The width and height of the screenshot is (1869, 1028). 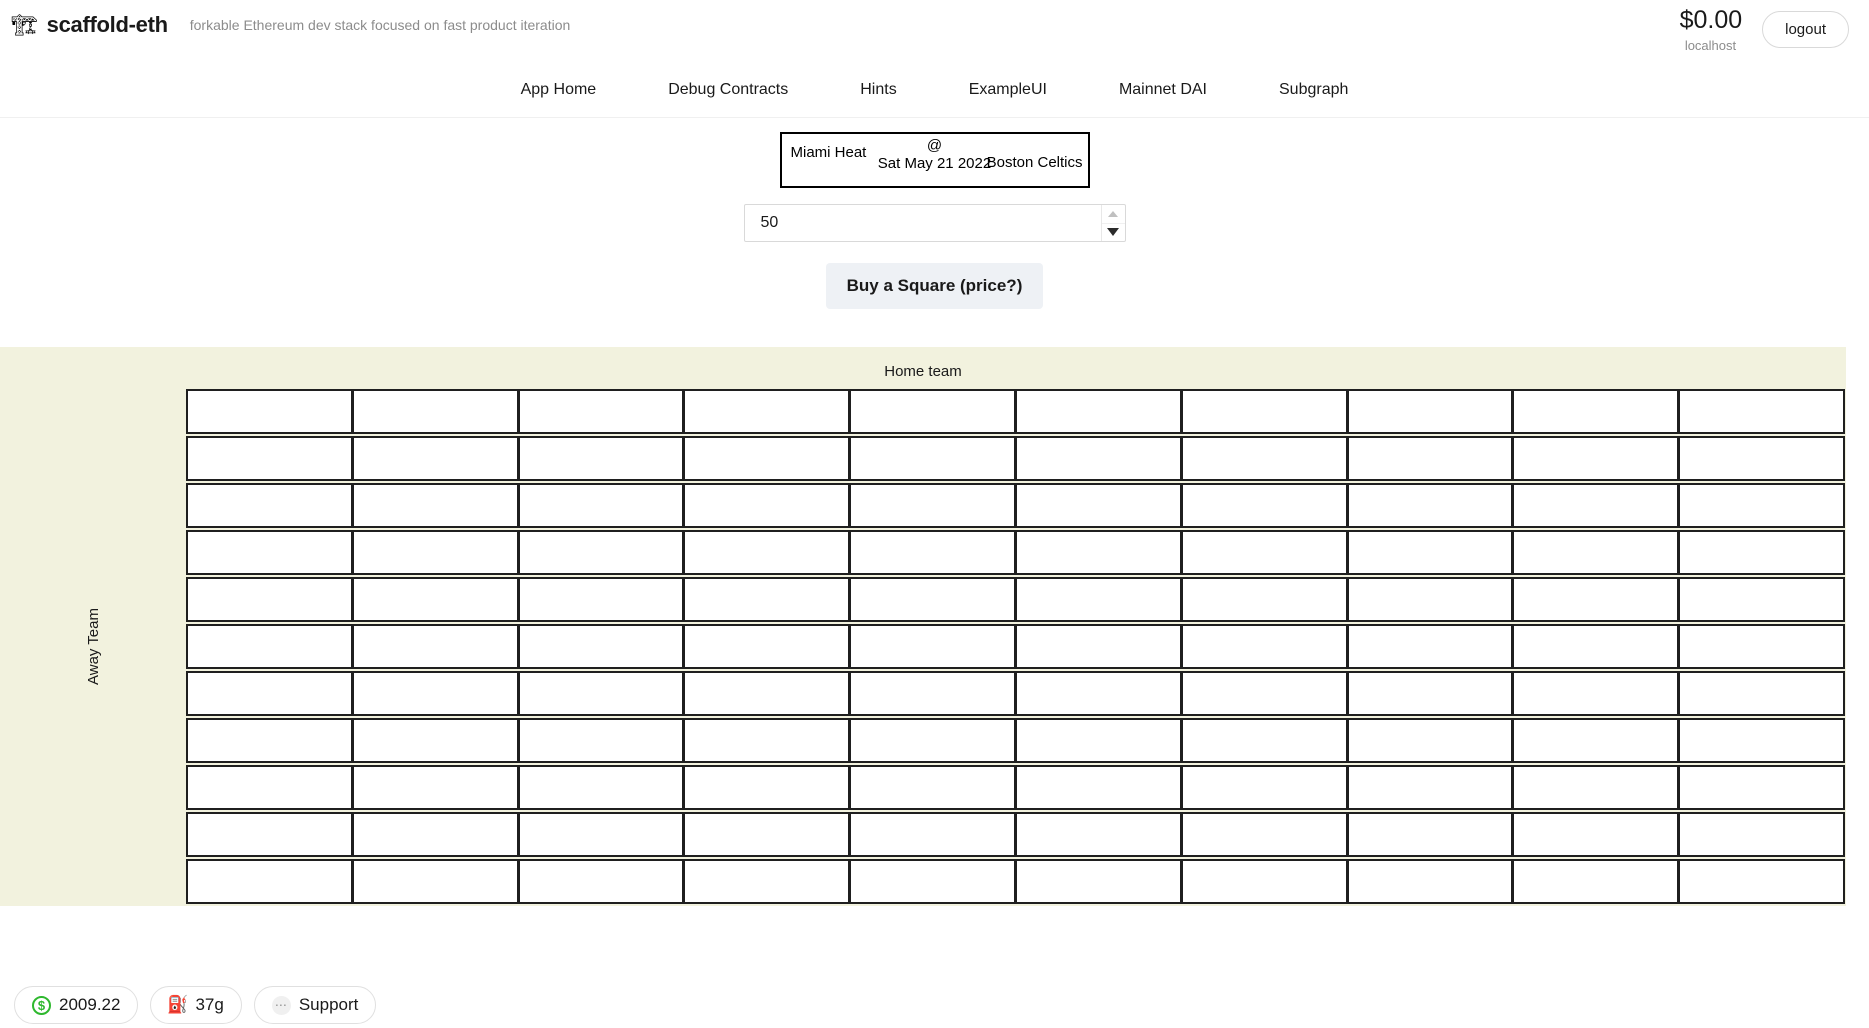 I want to click on nav-item-mainnet-dai: Mainnet DAI, so click(x=1163, y=90).